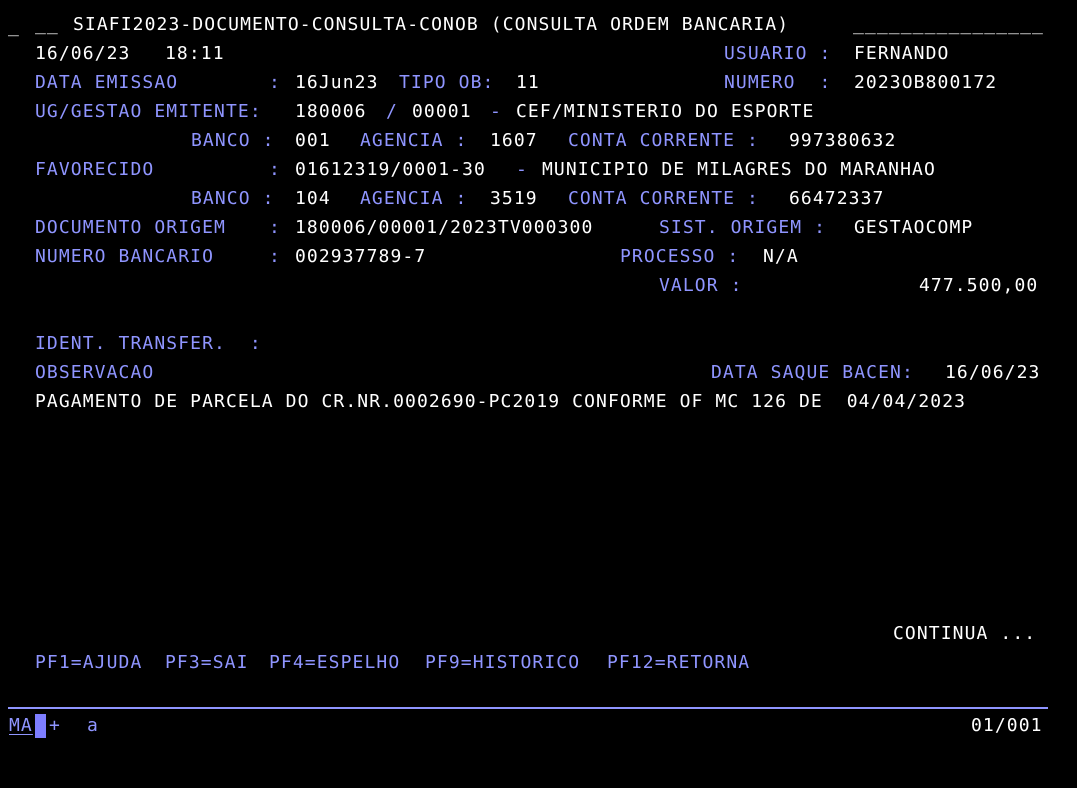 The height and width of the screenshot is (788, 1077). I want to click on sist-origem-label: SIST. ORIGEM :, so click(743, 227).